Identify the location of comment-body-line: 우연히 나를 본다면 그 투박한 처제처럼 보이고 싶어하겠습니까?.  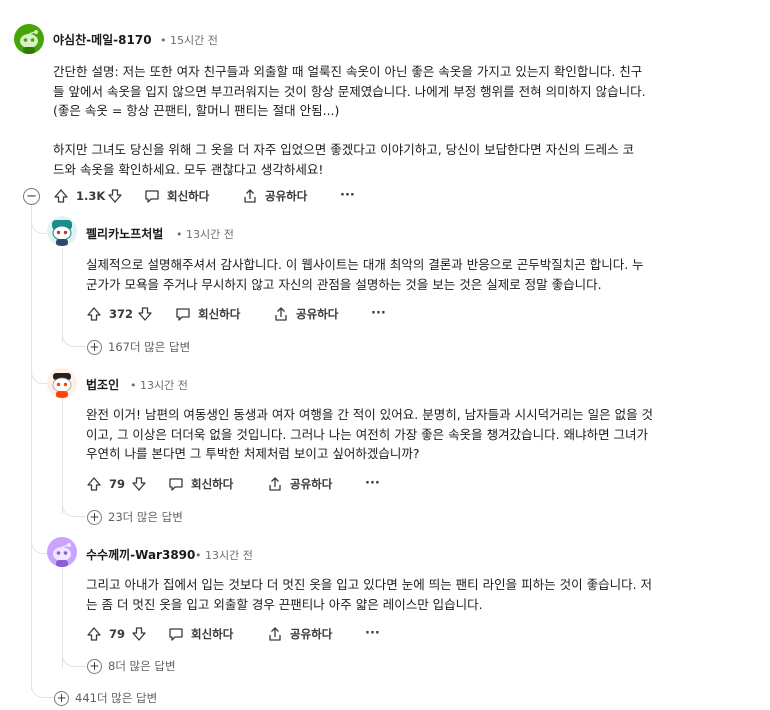
(253, 453).